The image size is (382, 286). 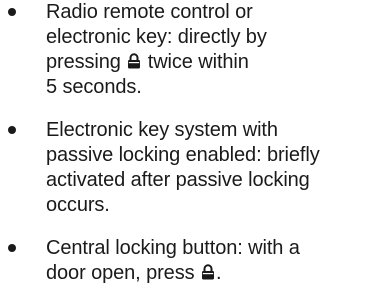 What do you see at coordinates (218, 273) in the screenshot?
I see `text-segment: .` at bounding box center [218, 273].